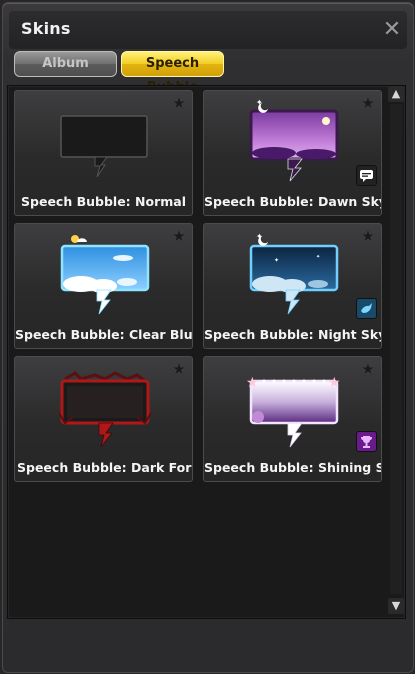  I want to click on clear-blue-bubble-preview, so click(105, 275).